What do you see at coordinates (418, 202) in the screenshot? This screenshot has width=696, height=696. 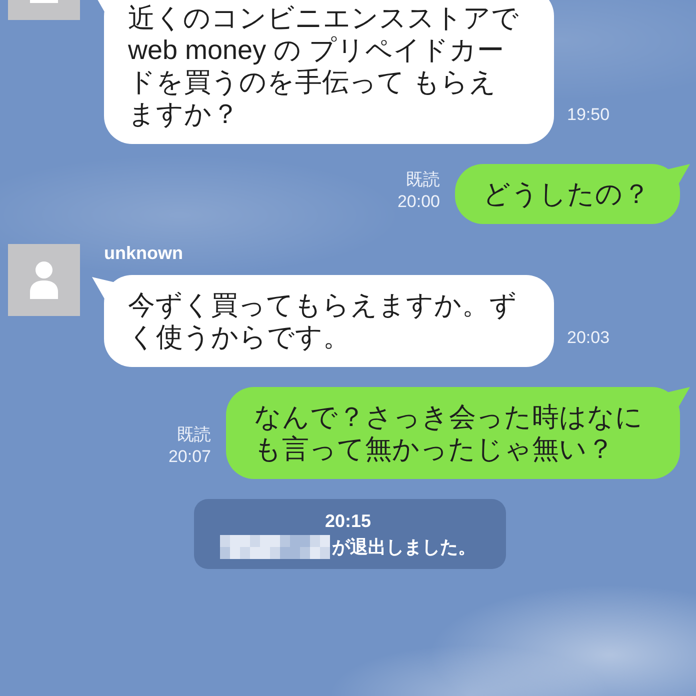 I see `message-time: 20:00` at bounding box center [418, 202].